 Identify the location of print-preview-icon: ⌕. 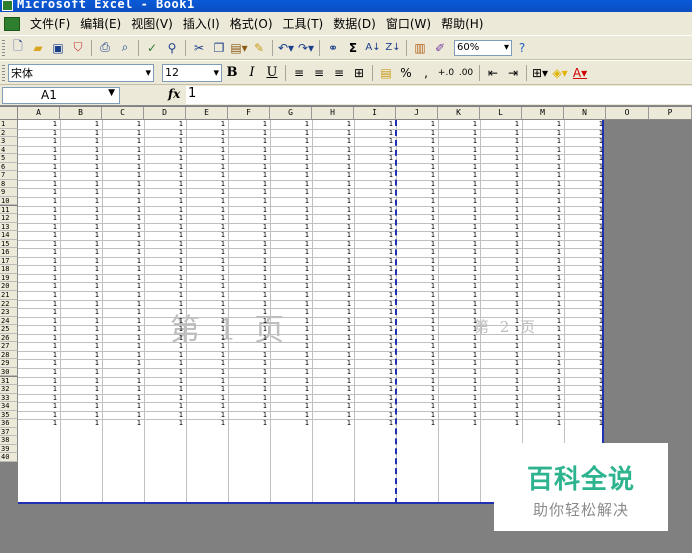
(125, 48).